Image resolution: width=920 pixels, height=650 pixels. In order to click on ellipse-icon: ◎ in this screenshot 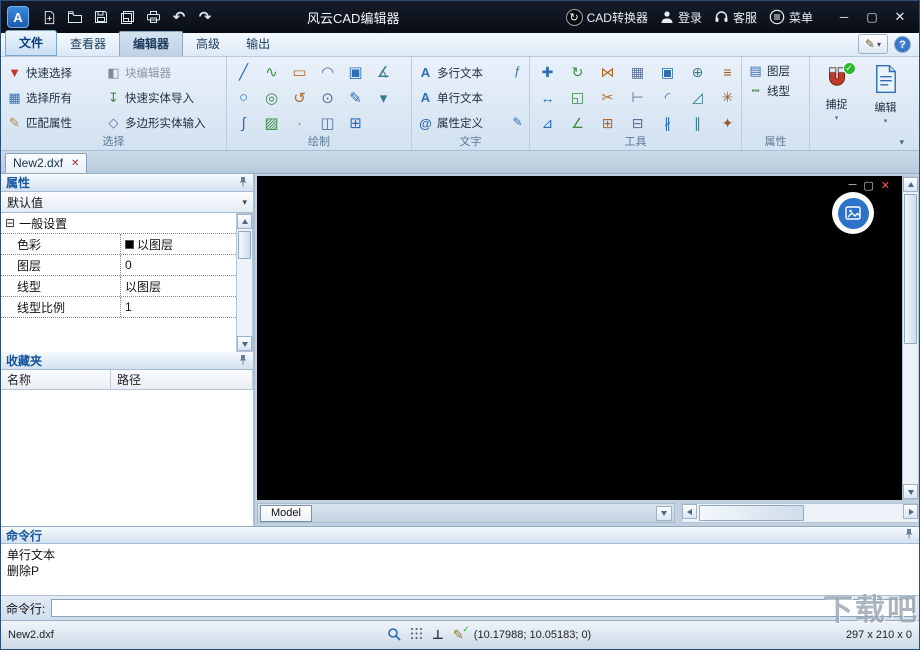, I will do `click(271, 98)`.